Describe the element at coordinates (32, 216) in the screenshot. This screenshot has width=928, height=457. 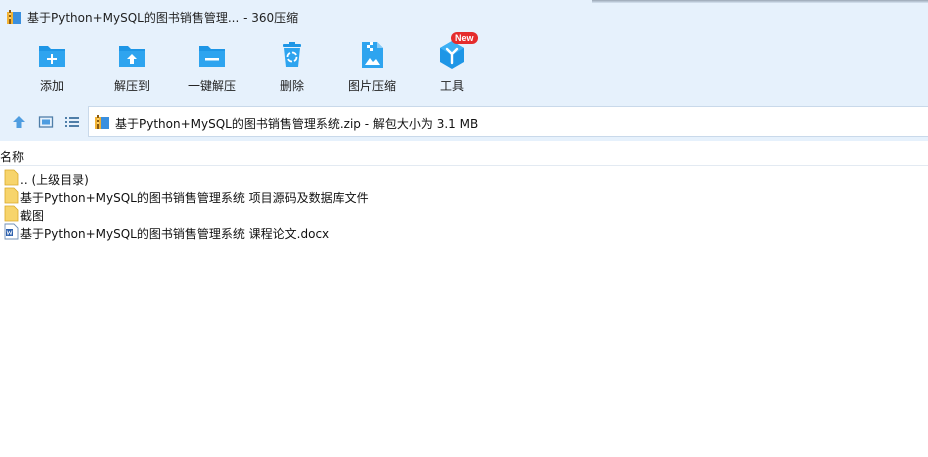
I see `file-name: 截图` at that location.